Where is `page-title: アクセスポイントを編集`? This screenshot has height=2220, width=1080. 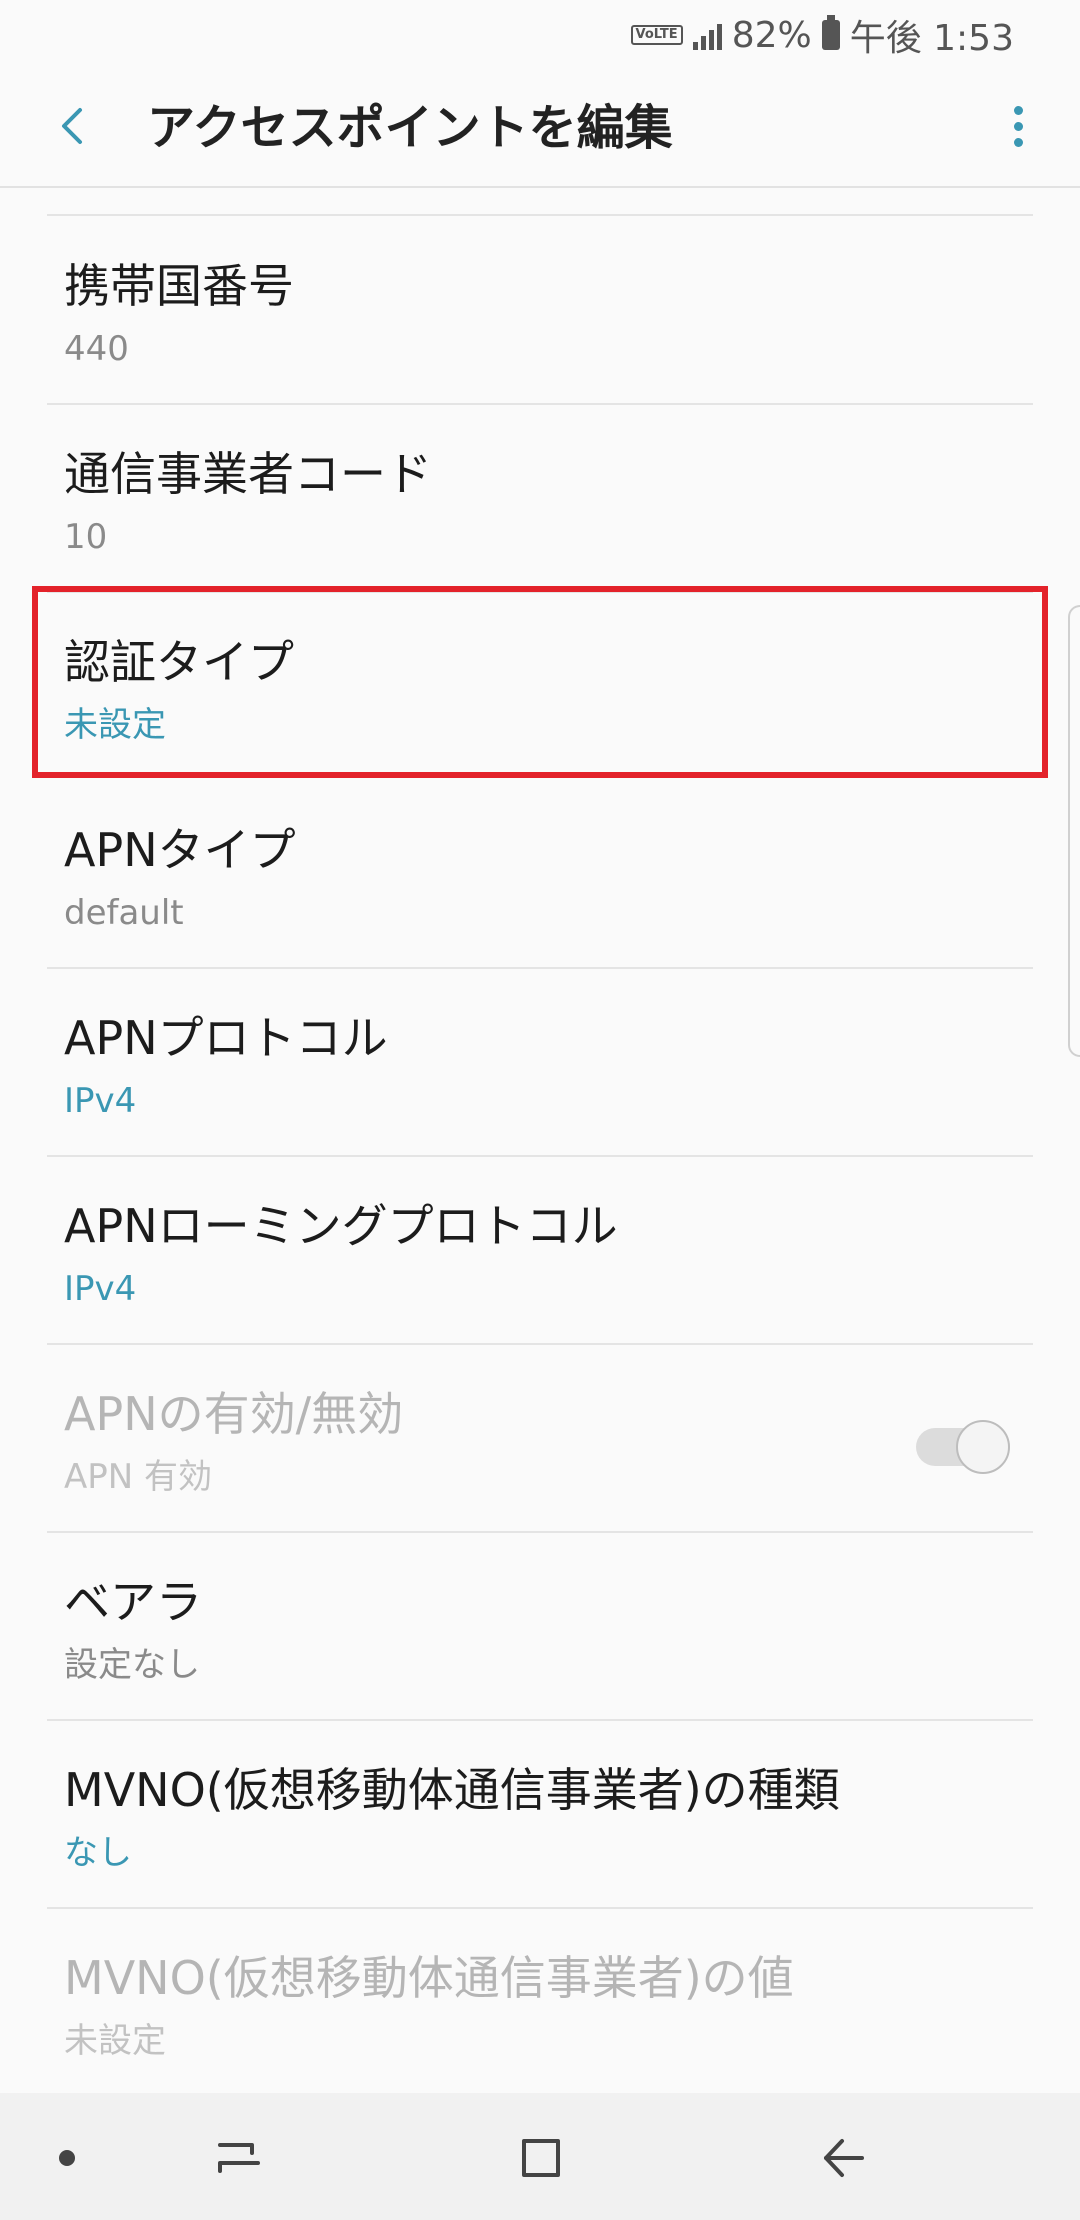
page-title: アクセスポイントを編集 is located at coordinates (410, 128).